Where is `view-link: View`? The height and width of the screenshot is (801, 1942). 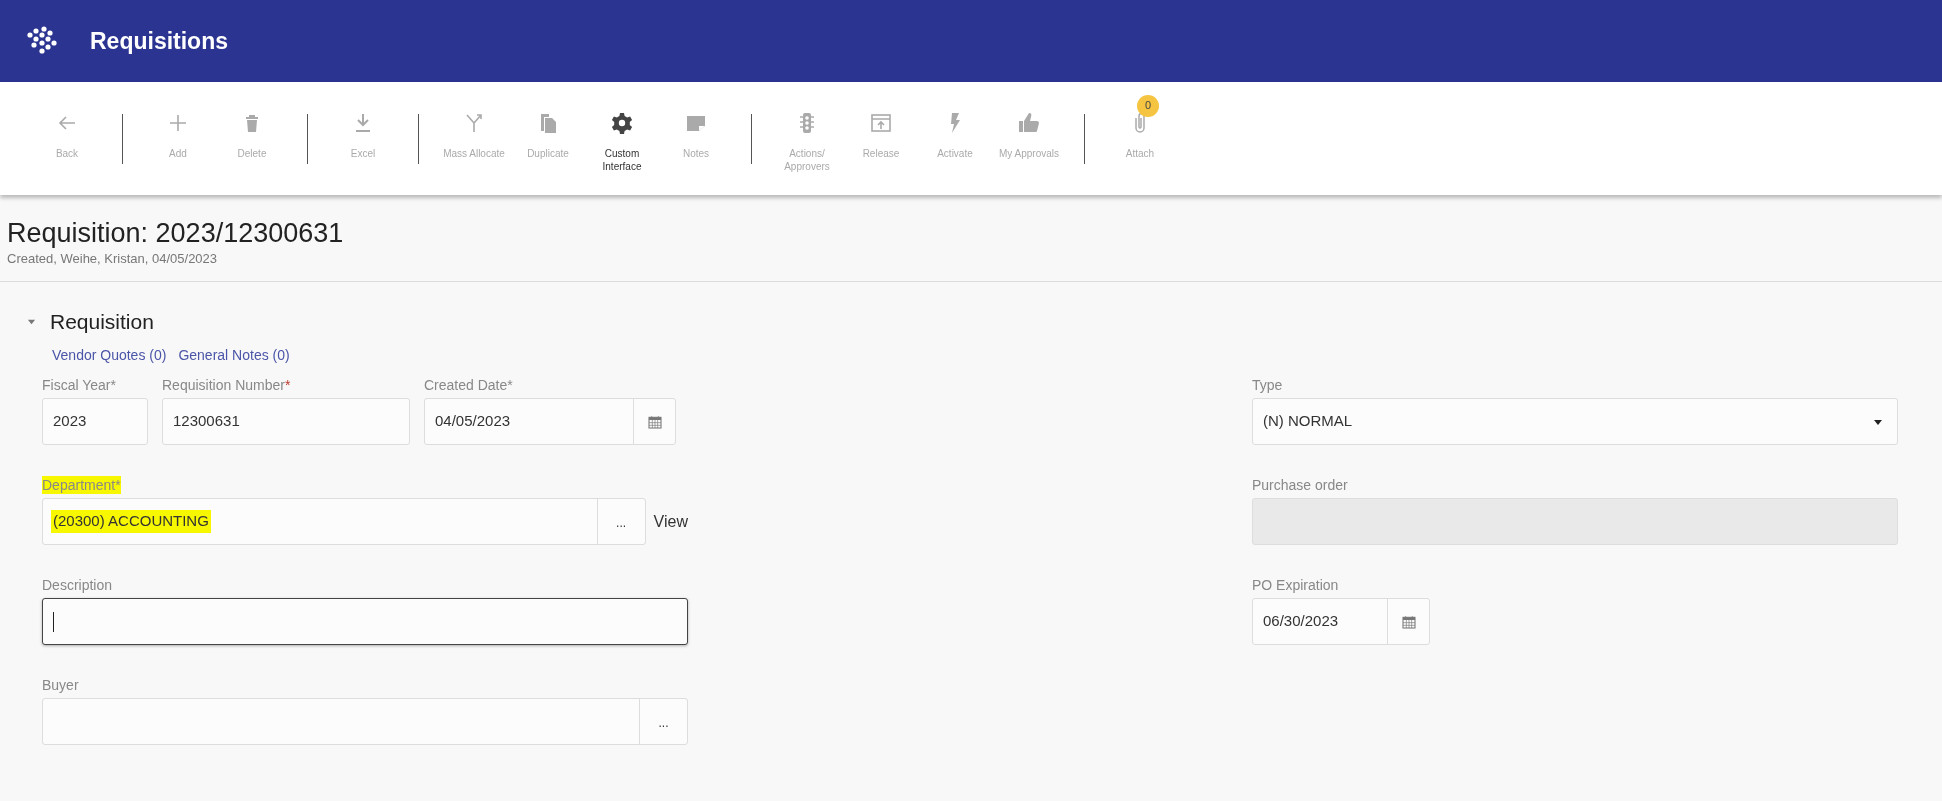
view-link: View is located at coordinates (670, 521).